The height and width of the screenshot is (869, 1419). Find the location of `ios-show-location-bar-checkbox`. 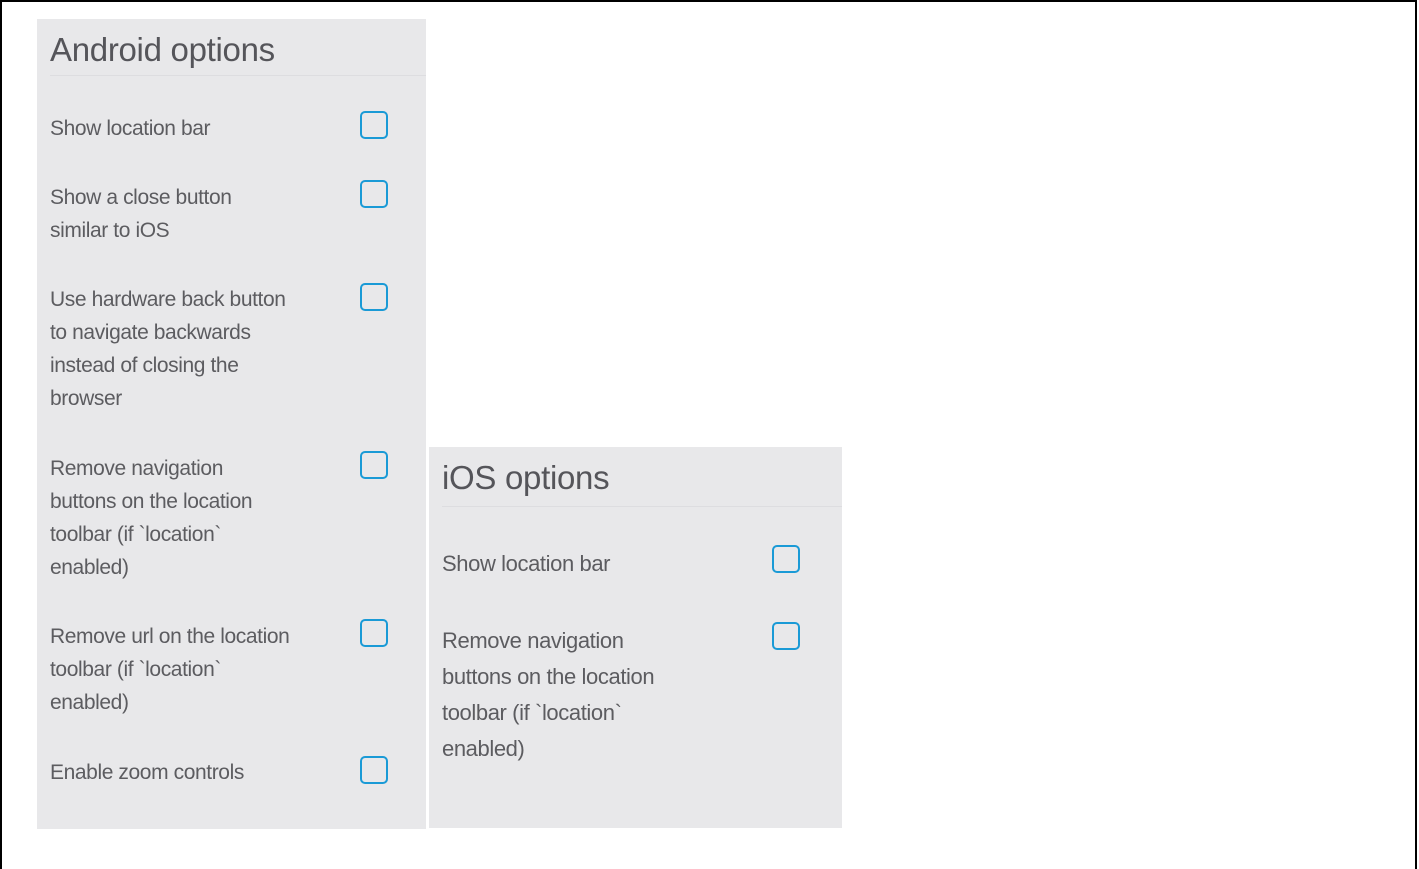

ios-show-location-bar-checkbox is located at coordinates (786, 559).